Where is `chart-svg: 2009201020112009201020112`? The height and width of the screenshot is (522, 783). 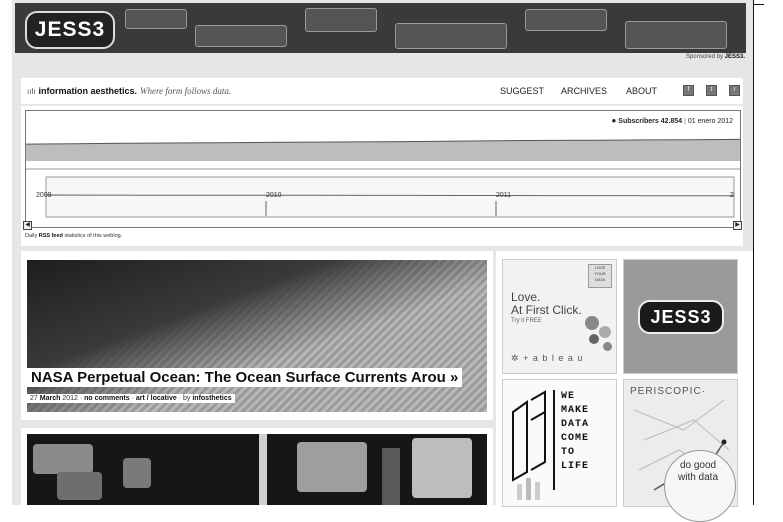
chart-svg: 2009201020112009201020112 is located at coordinates (383, 178).